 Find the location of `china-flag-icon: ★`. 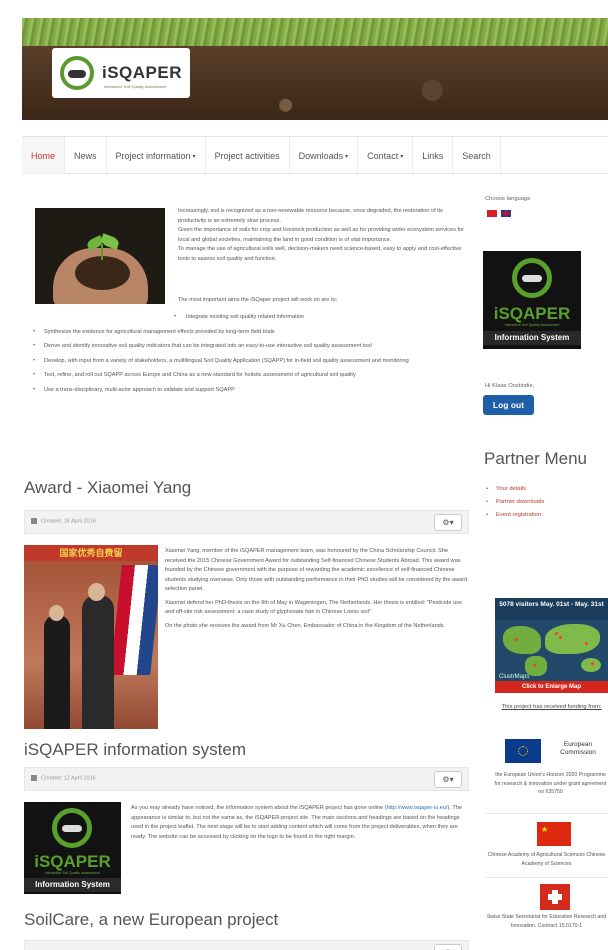

china-flag-icon: ★ is located at coordinates (554, 834).